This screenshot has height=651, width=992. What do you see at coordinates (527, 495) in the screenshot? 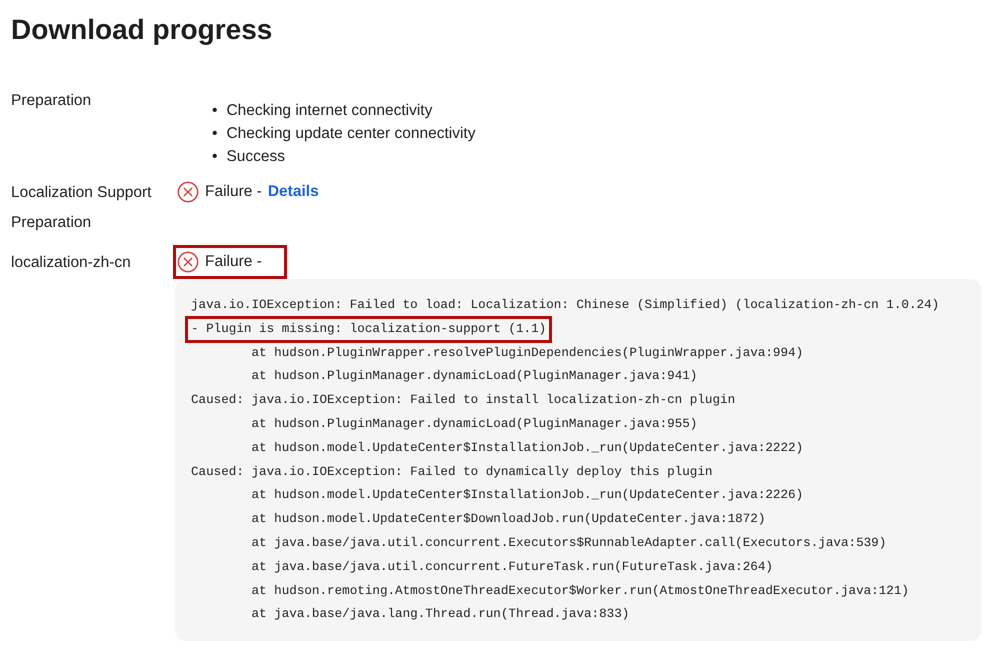
I see `stack-trace-line: at hudson.model.UpdateCenter$InstallationJob._run(UpdateCenter.java:2226)` at bounding box center [527, 495].